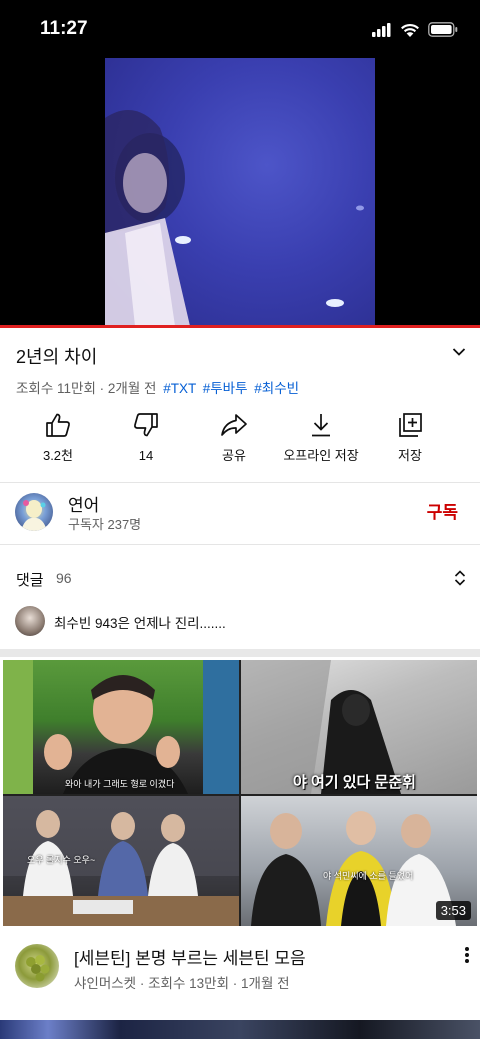 The width and height of the screenshot is (480, 1039). What do you see at coordinates (241, 357) in the screenshot?
I see `video-title-row: 2년의 차이` at bounding box center [241, 357].